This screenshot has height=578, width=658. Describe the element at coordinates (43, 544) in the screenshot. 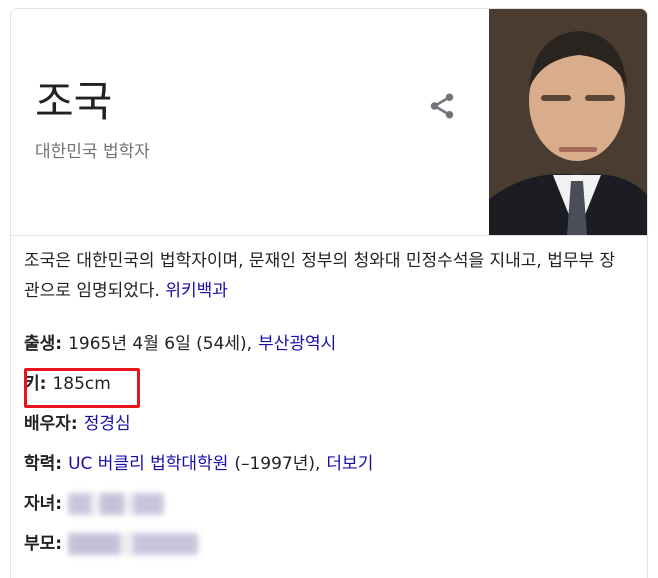

I see `fact-label: 부모:` at that location.